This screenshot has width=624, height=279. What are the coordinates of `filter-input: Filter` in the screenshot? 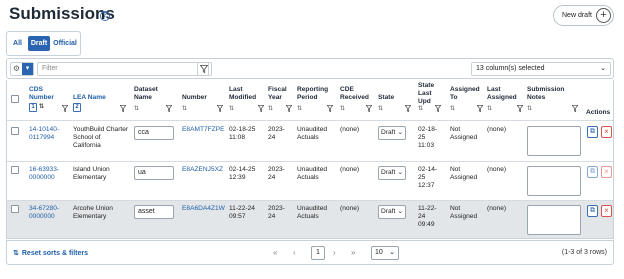 It's located at (124, 69).